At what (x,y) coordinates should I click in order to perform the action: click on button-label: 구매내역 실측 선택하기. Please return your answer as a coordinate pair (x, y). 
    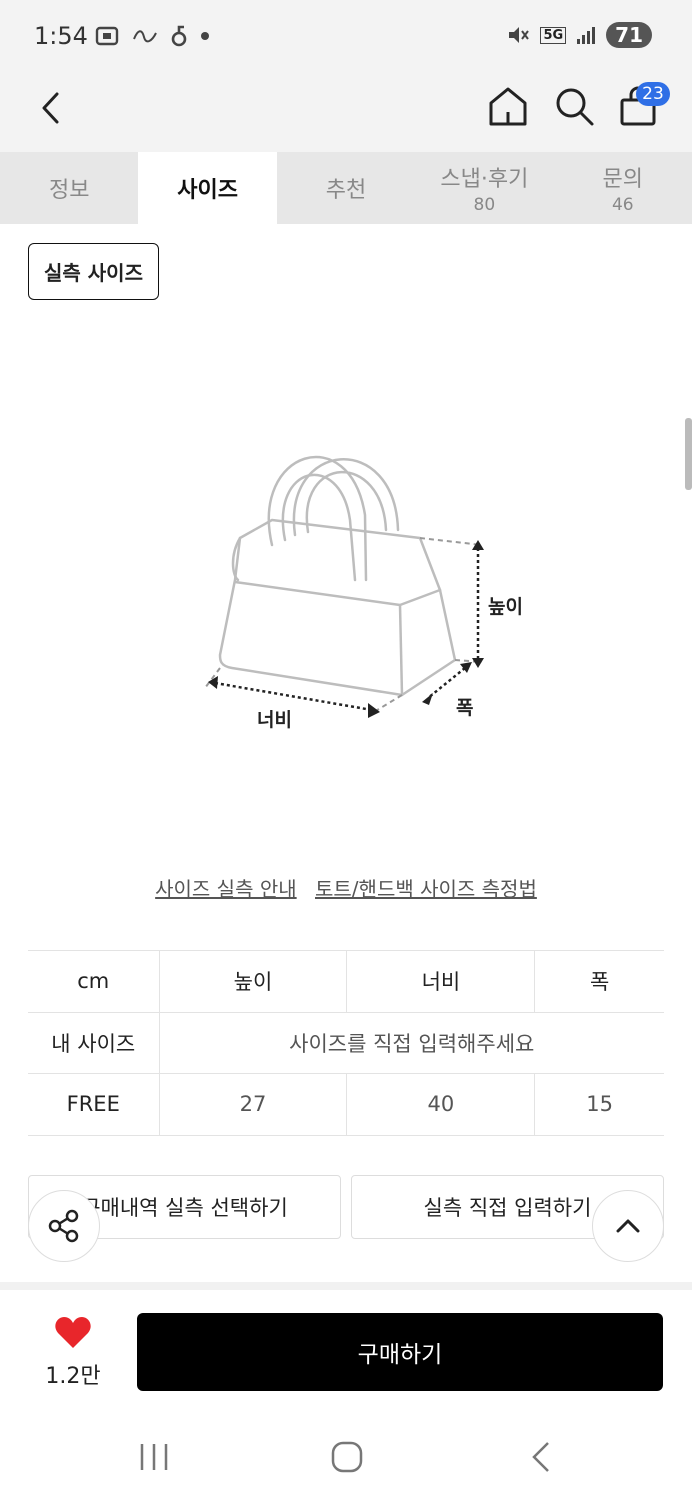
    Looking at the image, I should click on (184, 1208).